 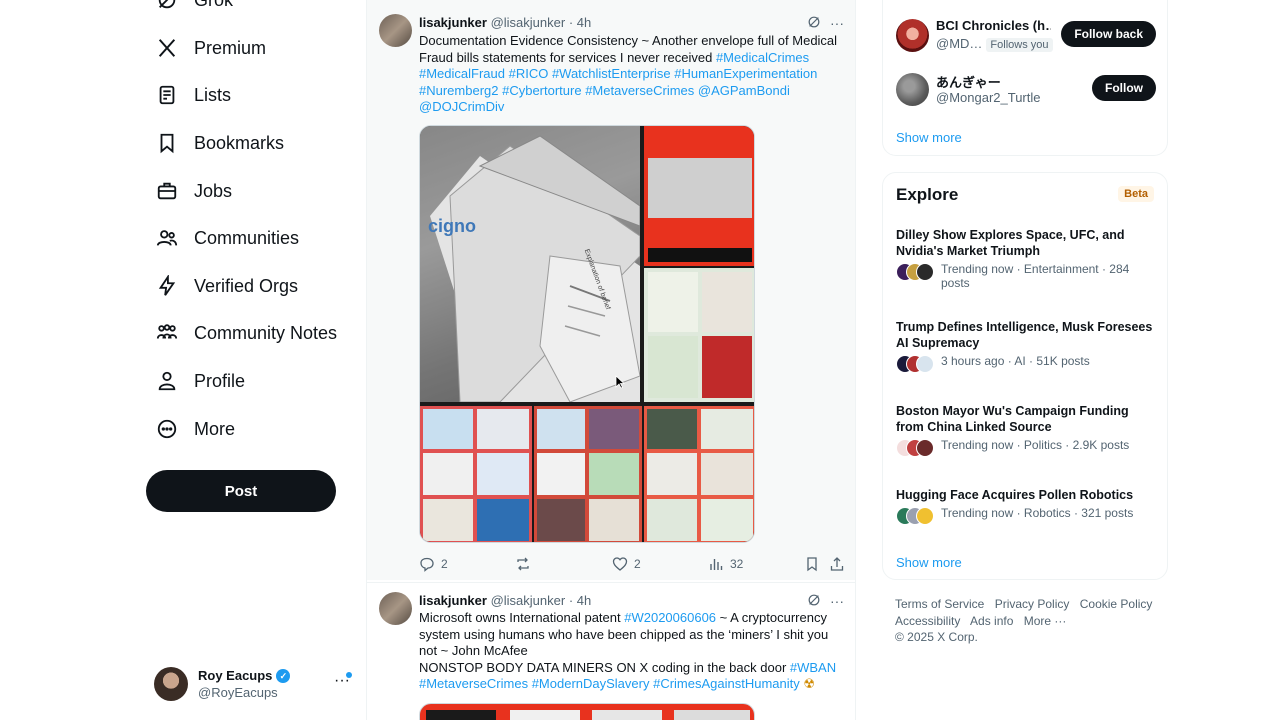 What do you see at coordinates (812, 564) in the screenshot?
I see `bookmark-button` at bounding box center [812, 564].